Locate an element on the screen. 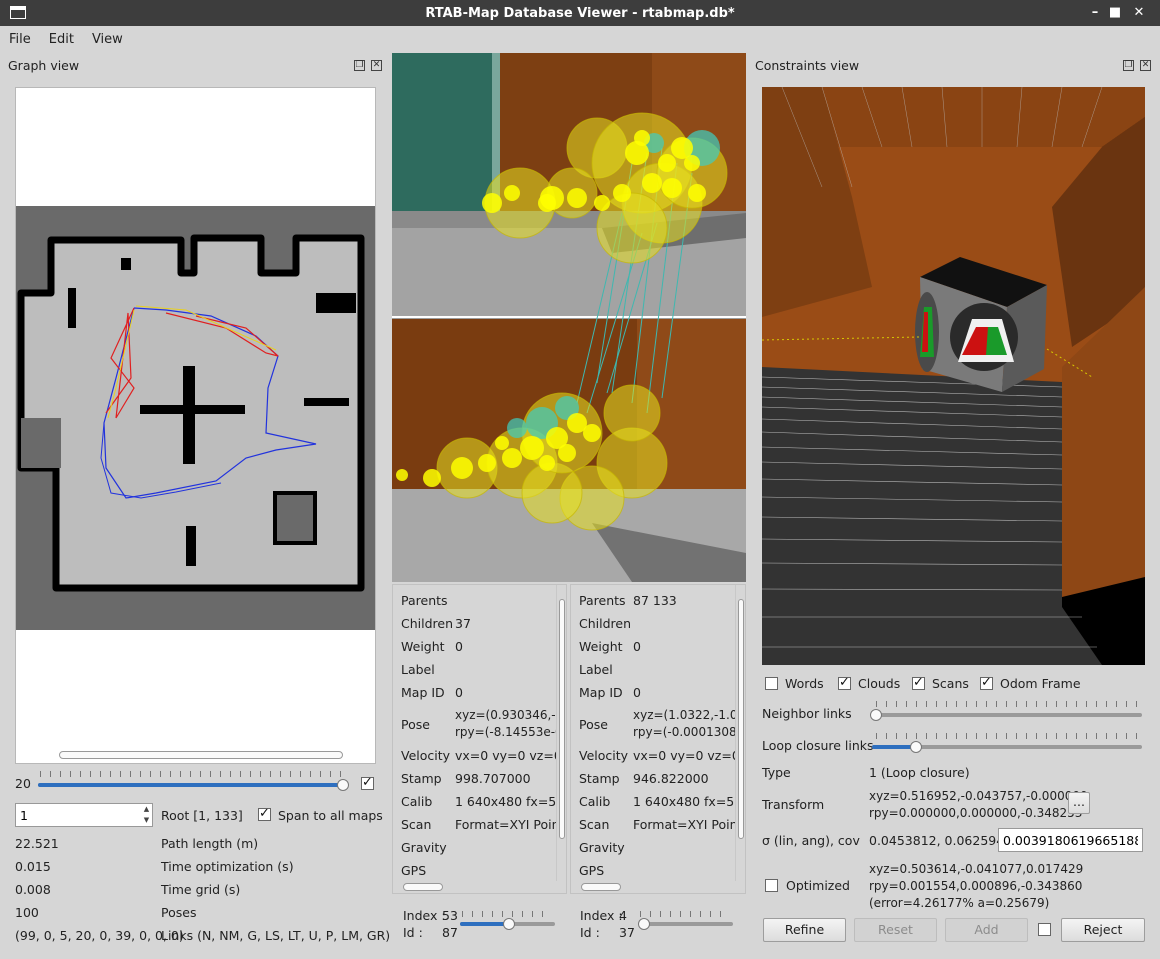  info-row: Scan Format=XYI Point is located at coordinates (661, 824).